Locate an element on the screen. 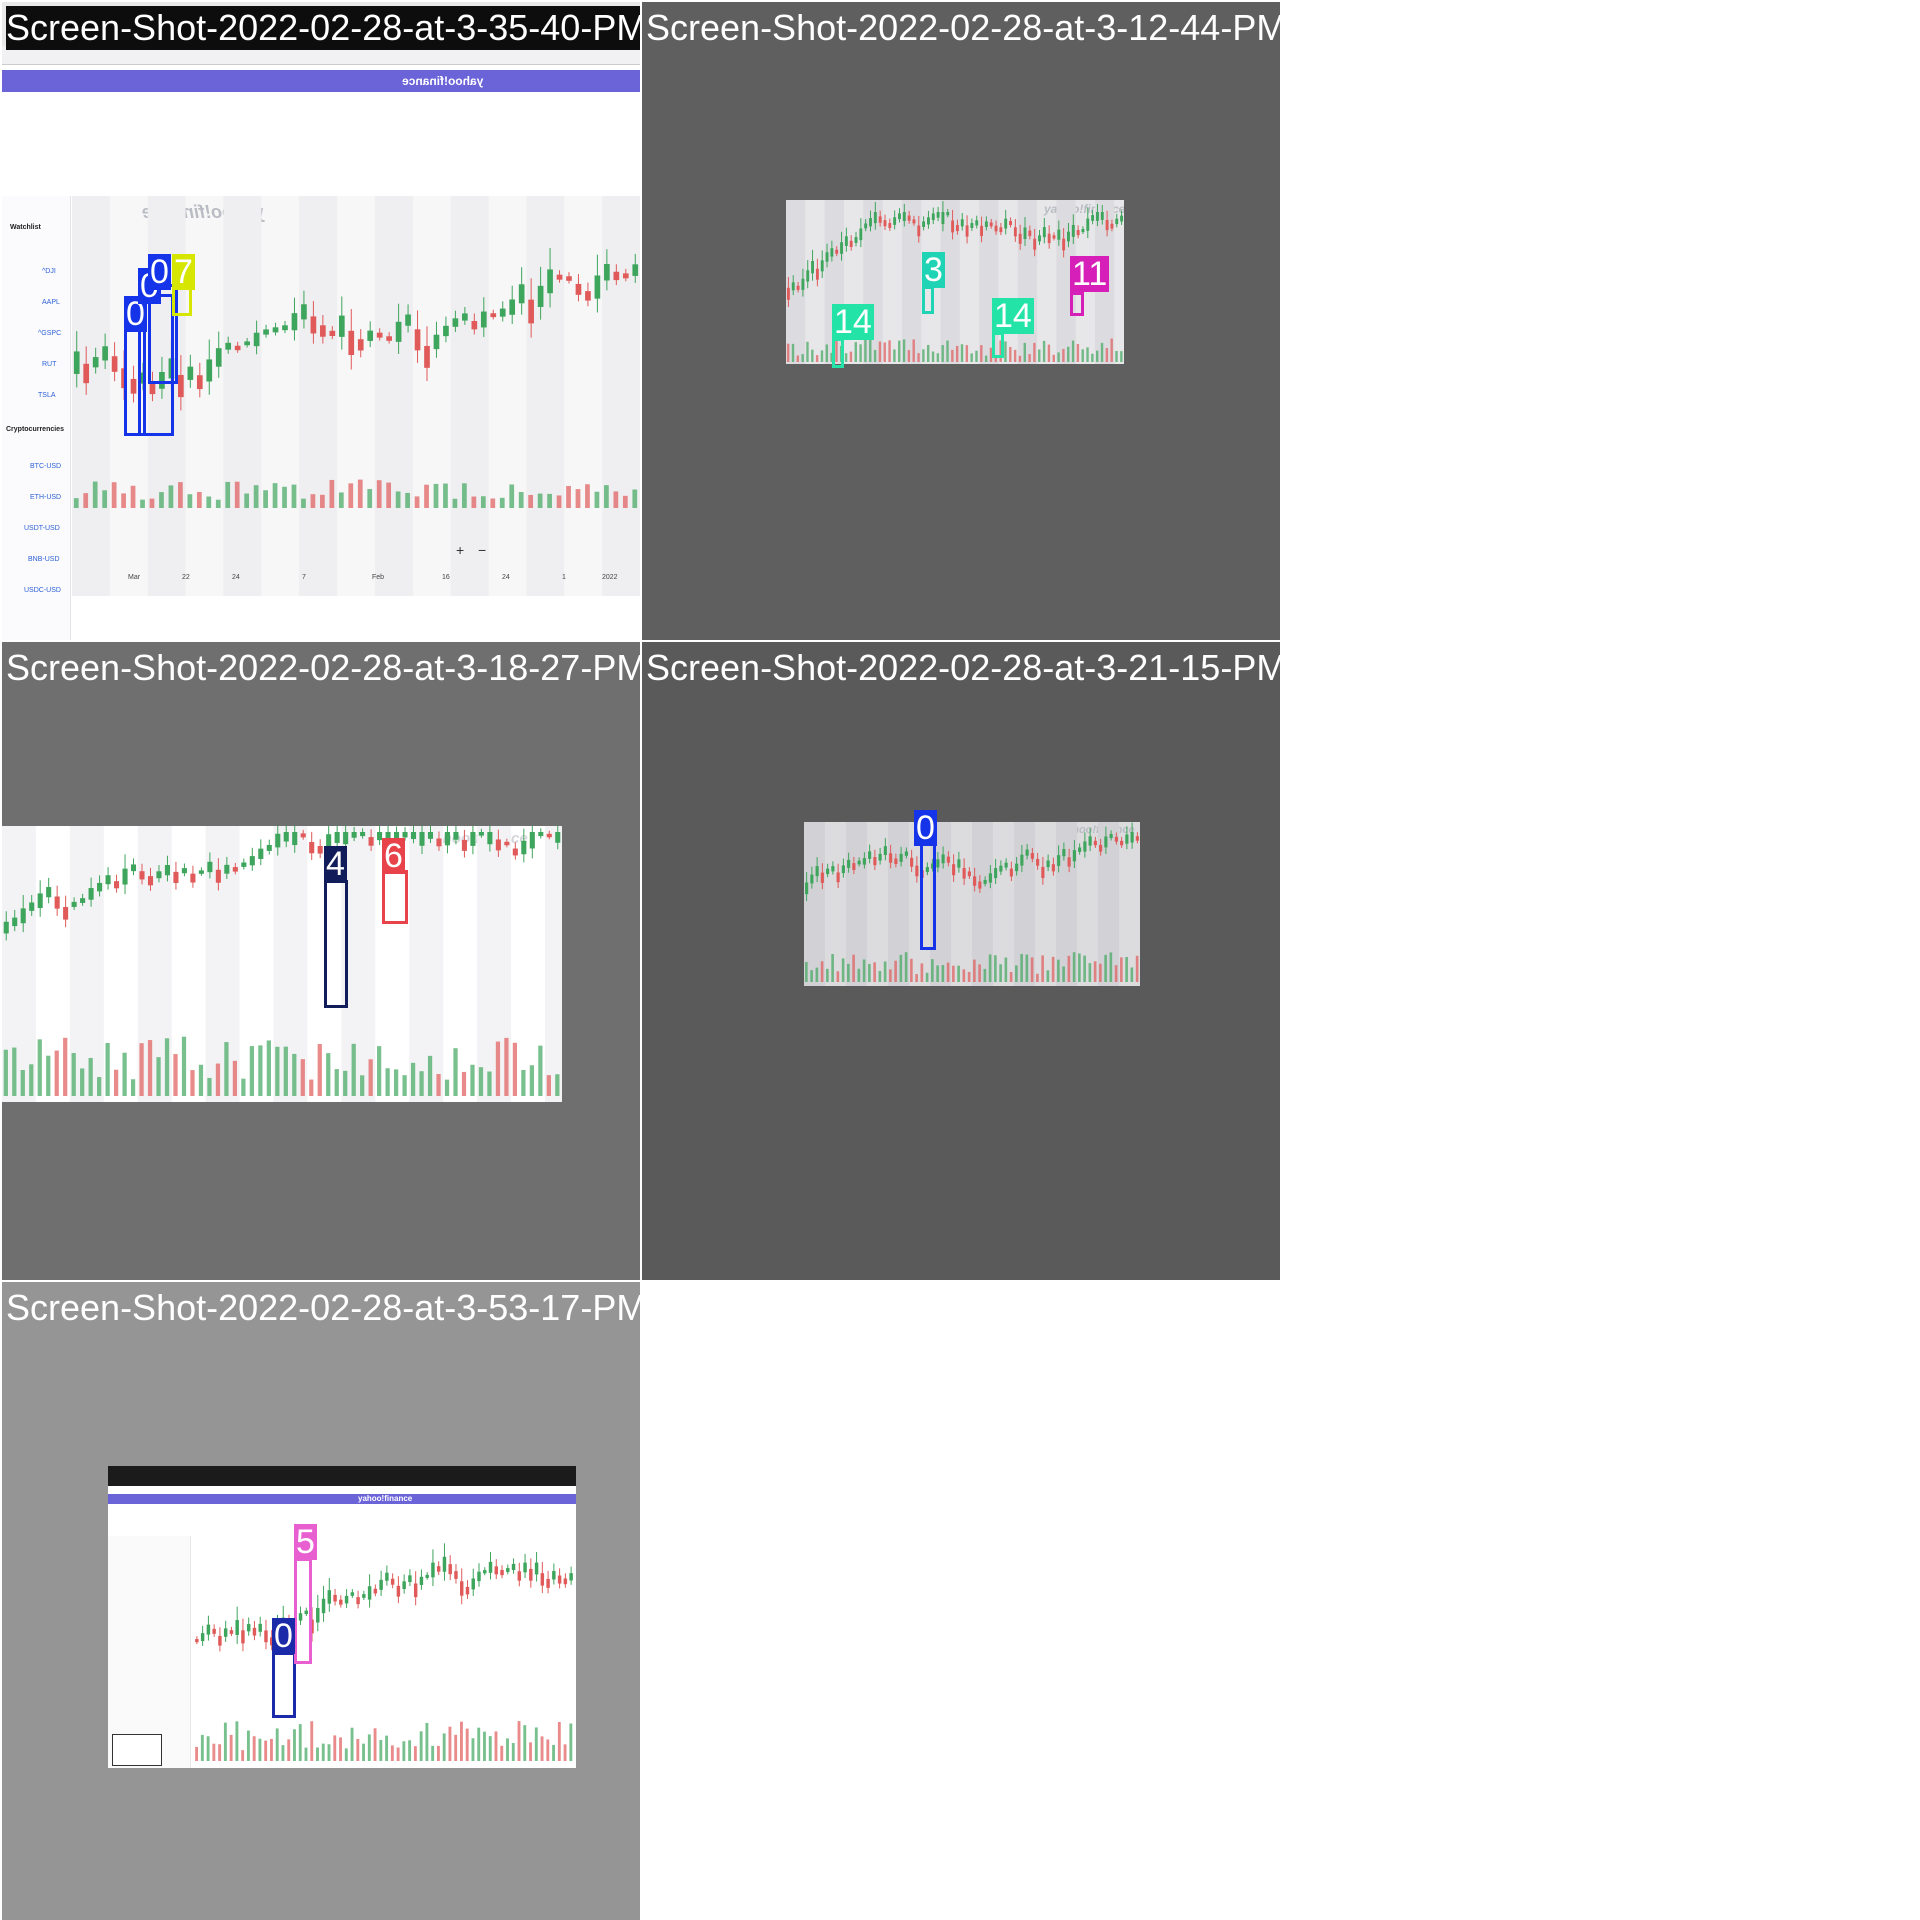 The height and width of the screenshot is (1920, 1920). sidebar-item: ETH-USD is located at coordinates (45, 497).